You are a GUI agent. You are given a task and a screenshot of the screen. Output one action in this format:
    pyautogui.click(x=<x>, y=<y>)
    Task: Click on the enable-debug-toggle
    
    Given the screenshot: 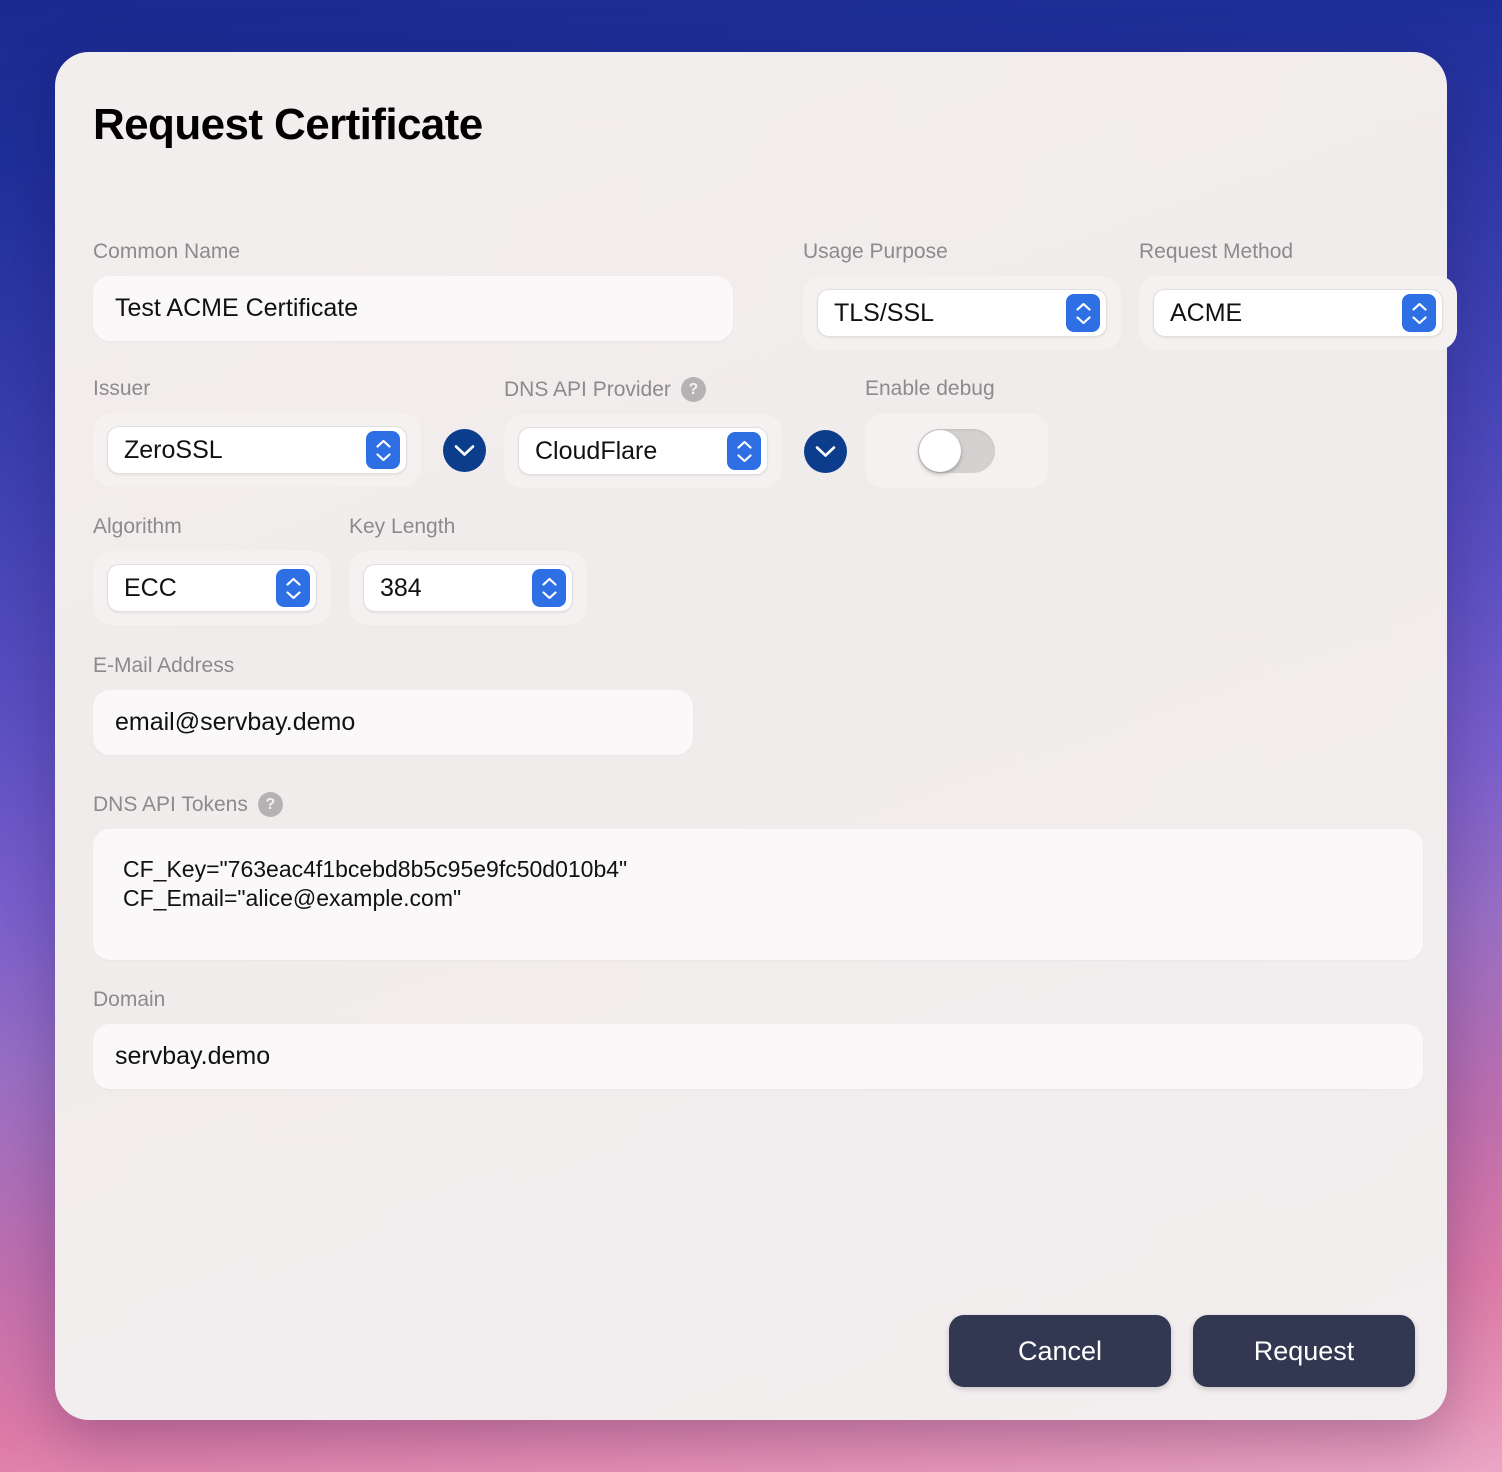 What is the action you would take?
    pyautogui.click(x=956, y=450)
    